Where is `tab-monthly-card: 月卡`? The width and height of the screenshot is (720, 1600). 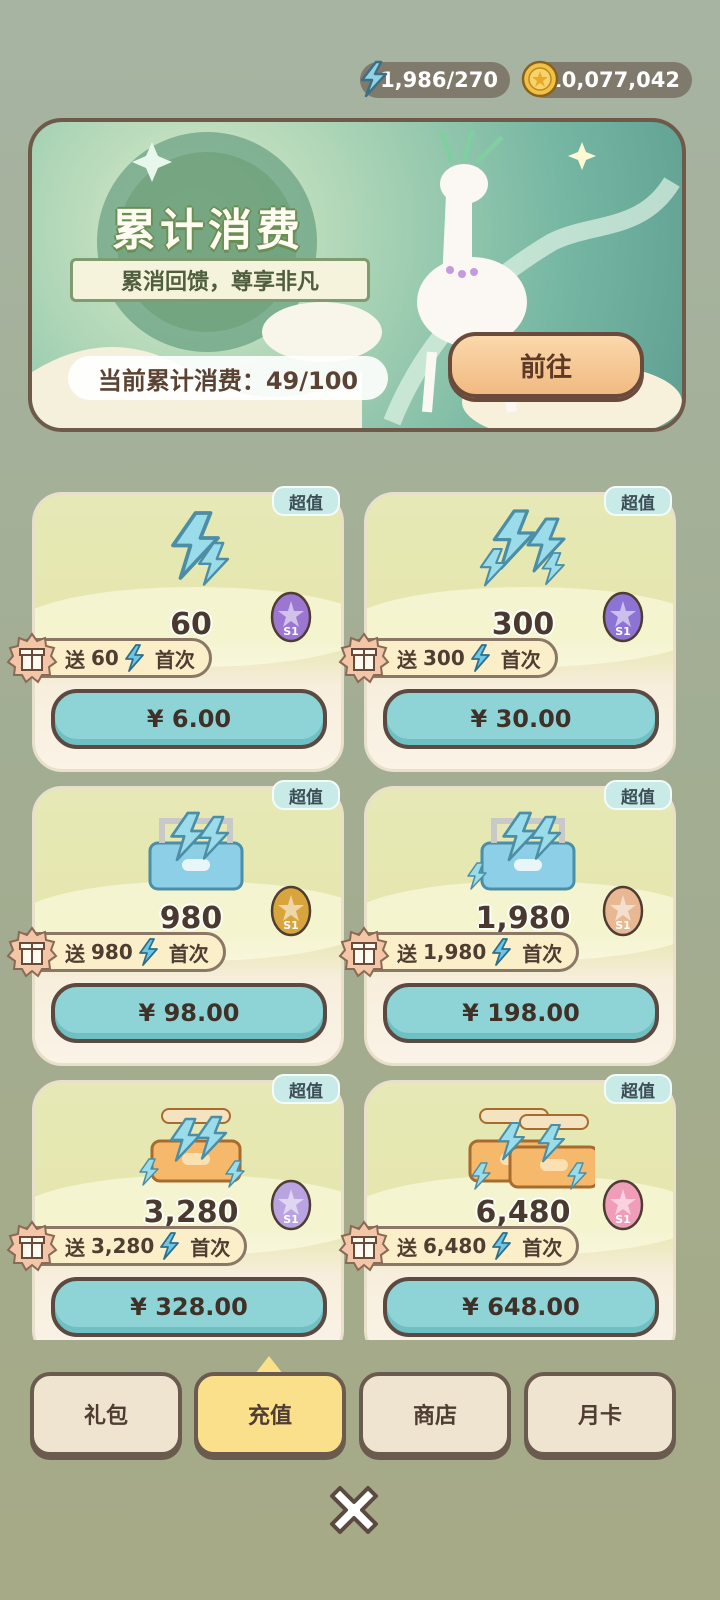 tab-monthly-card: 月卡 is located at coordinates (600, 1414).